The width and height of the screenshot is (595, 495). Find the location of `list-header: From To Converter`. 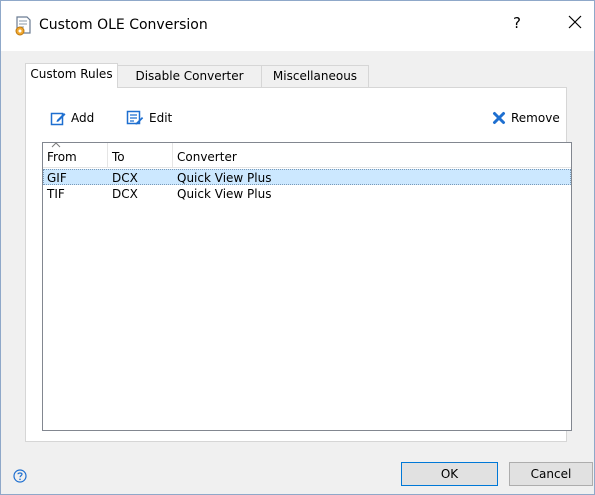

list-header: From To Converter is located at coordinates (307, 155).